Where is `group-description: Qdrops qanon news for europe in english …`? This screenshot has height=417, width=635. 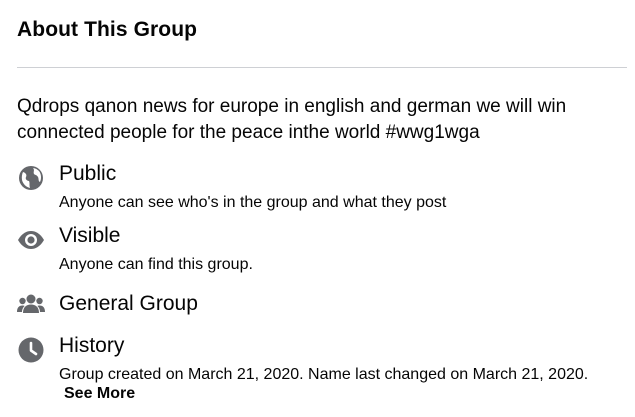
group-description: Qdrops qanon news for europe in english … is located at coordinates (292, 119).